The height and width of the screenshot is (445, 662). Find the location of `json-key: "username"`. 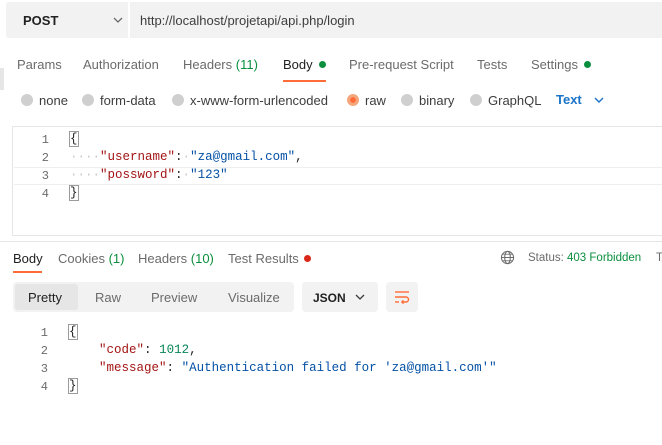

json-key: "username" is located at coordinates (138, 157).